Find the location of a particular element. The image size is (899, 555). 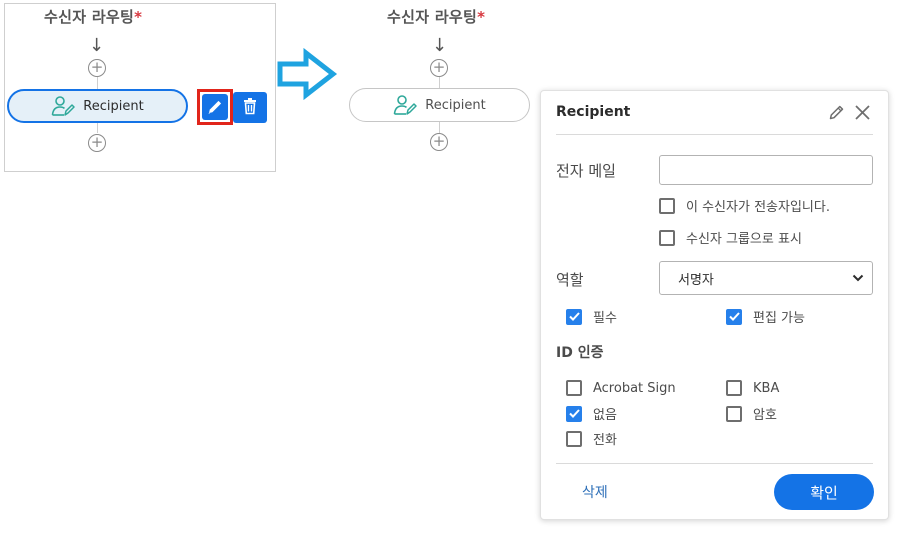

auth-option-label: 없음 is located at coordinates (605, 415).